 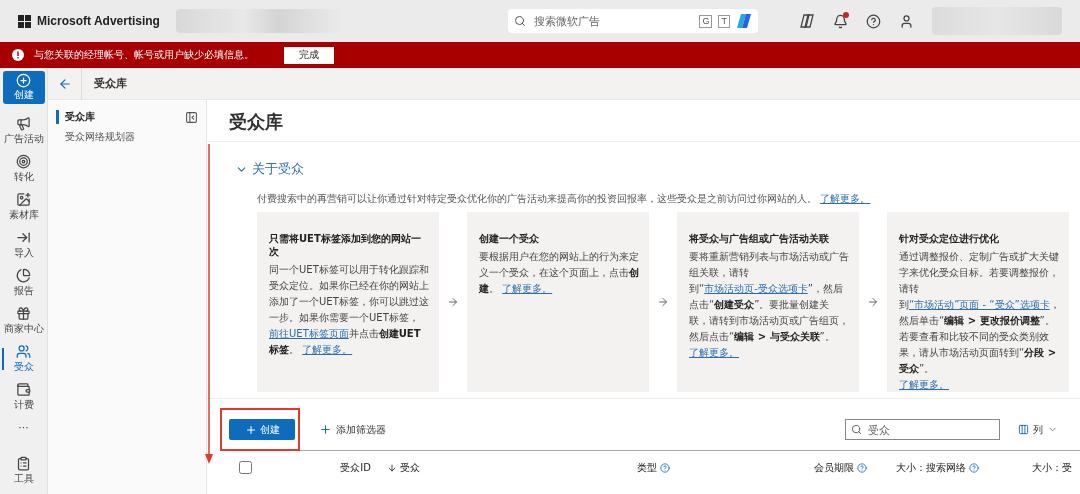 I want to click on nav-item: 受众, so click(x=24, y=359).